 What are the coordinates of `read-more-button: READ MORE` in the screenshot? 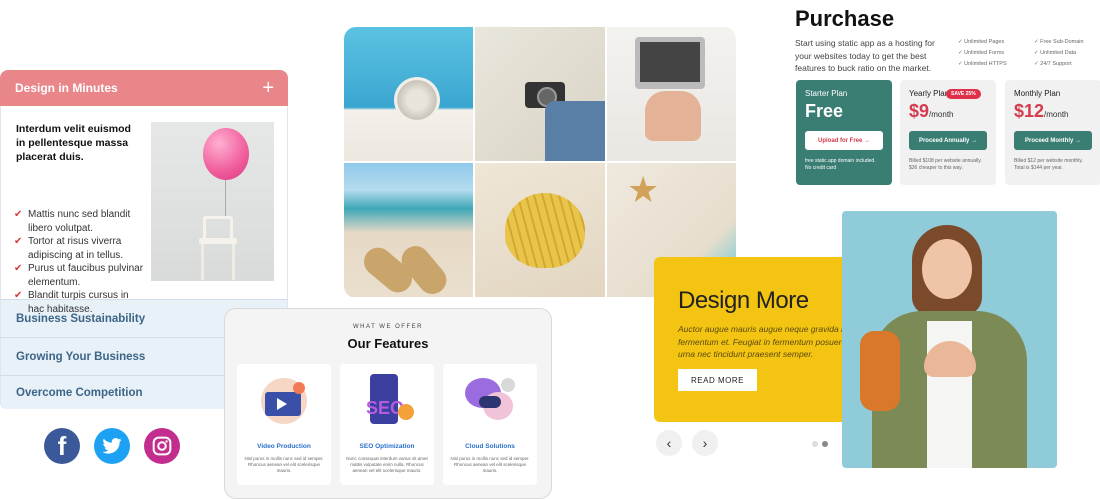 It's located at (717, 380).